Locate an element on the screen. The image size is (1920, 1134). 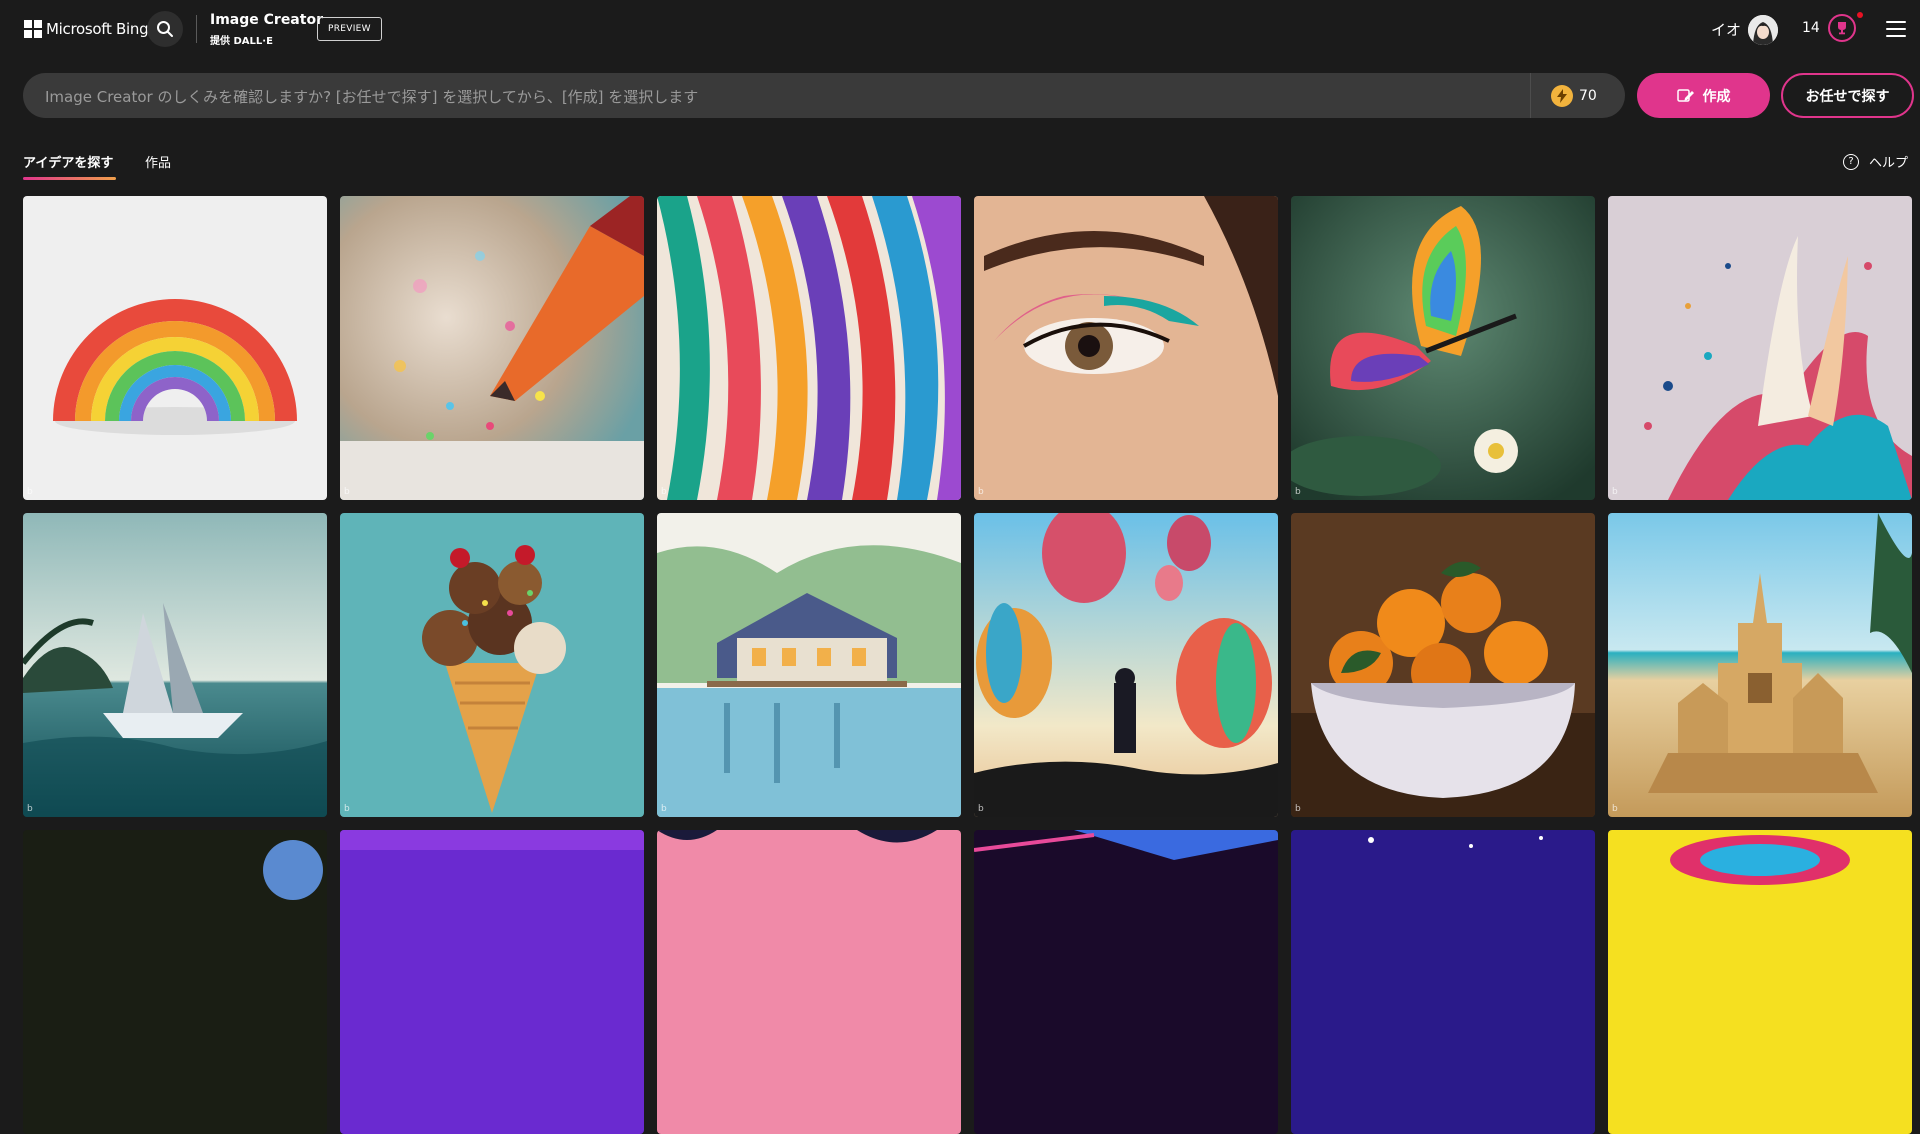
rewards-button is located at coordinates (1842, 28).